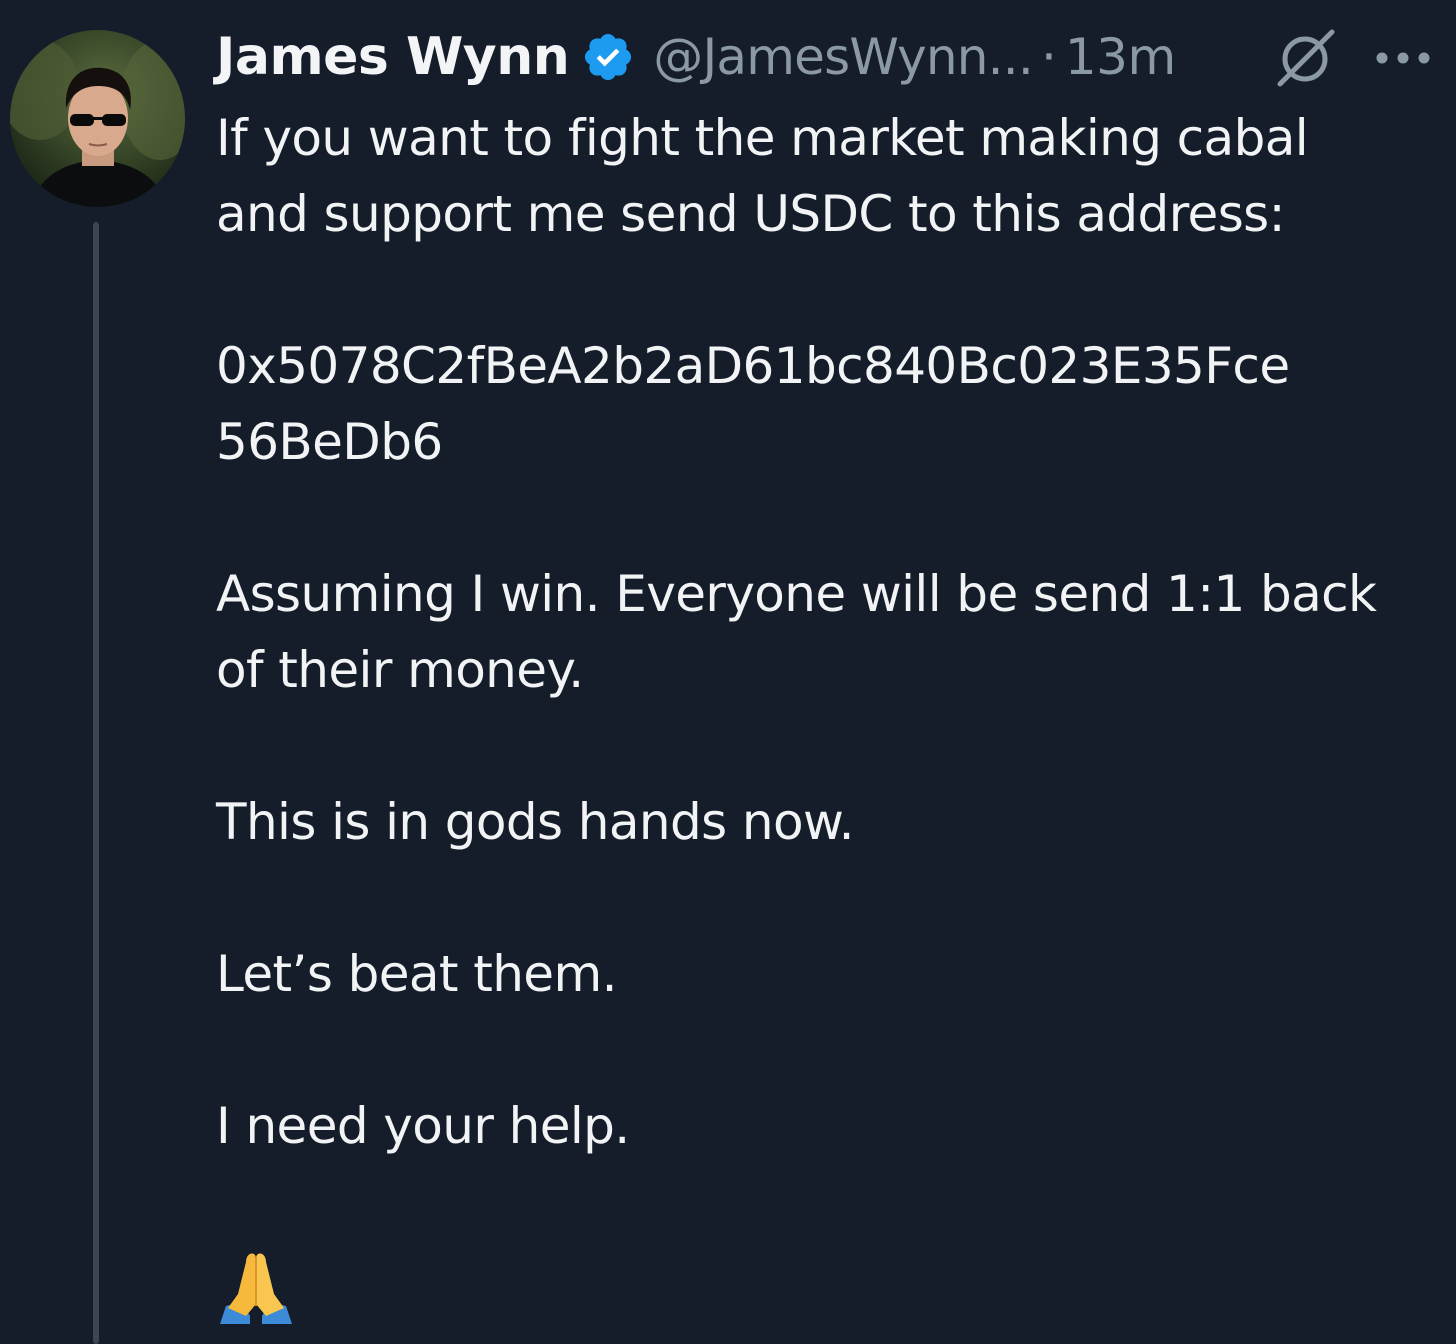 Image resolution: width=1456 pixels, height=1344 pixels. Describe the element at coordinates (1120, 57) in the screenshot. I see `timestamp: 13m` at that location.